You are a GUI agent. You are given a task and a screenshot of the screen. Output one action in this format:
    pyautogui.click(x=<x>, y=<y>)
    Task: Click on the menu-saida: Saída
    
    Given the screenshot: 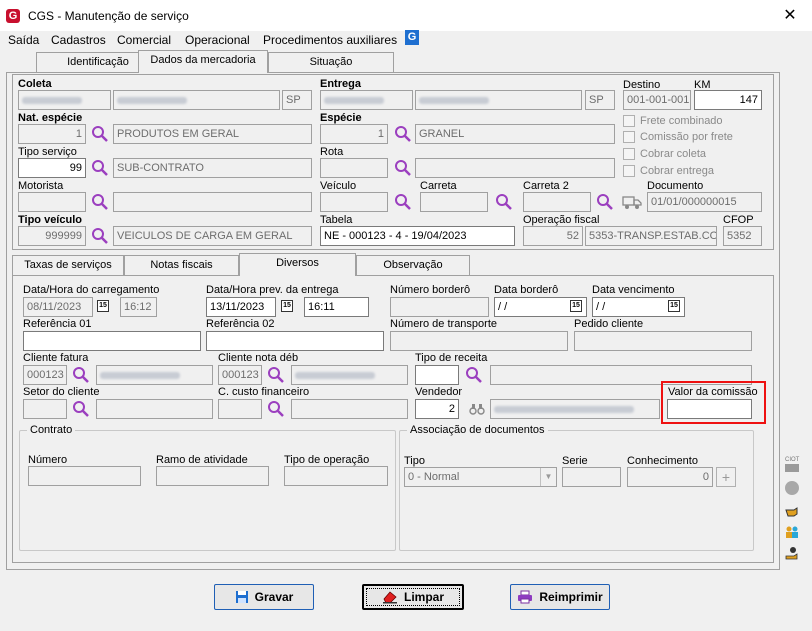 What is the action you would take?
    pyautogui.click(x=23, y=40)
    